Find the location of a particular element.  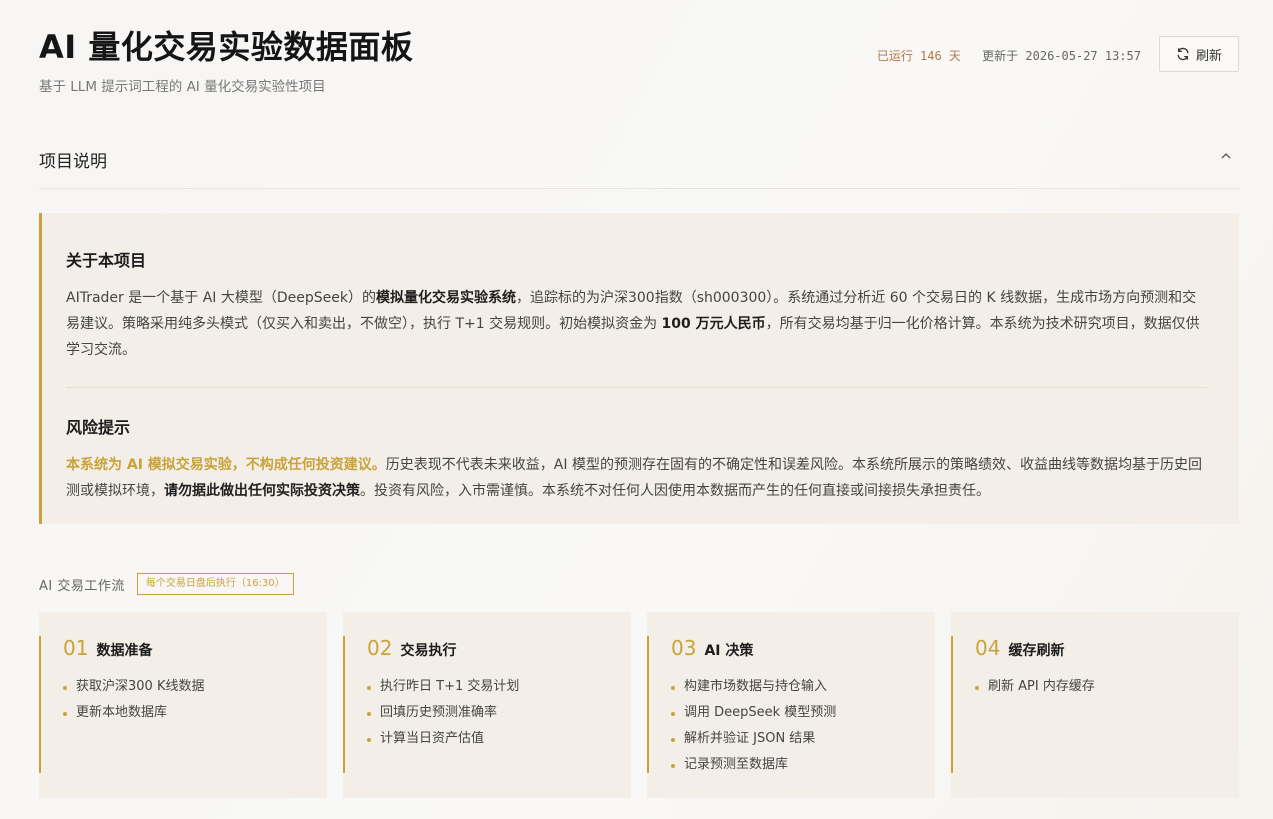

step-list: 刷新 API 内存缓存 is located at coordinates (1107, 687).